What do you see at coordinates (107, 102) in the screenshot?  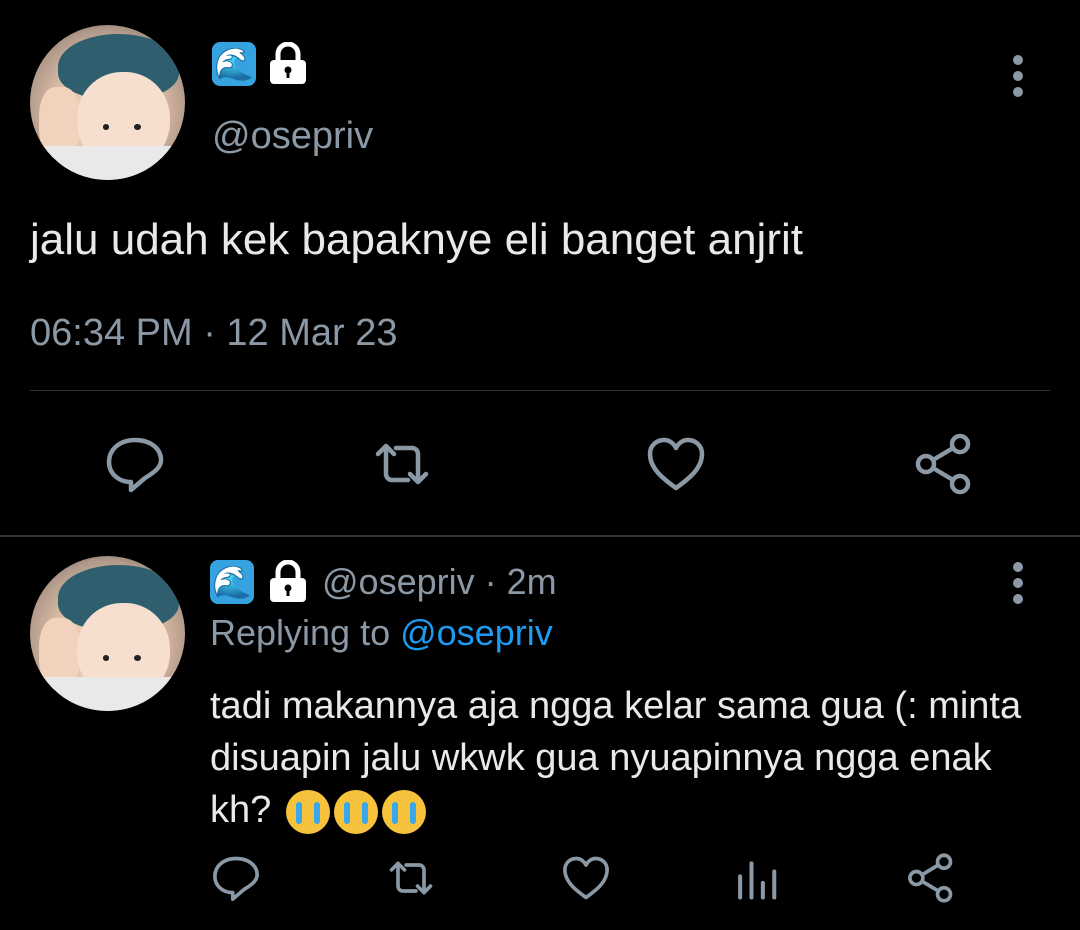 I see `avatar` at bounding box center [107, 102].